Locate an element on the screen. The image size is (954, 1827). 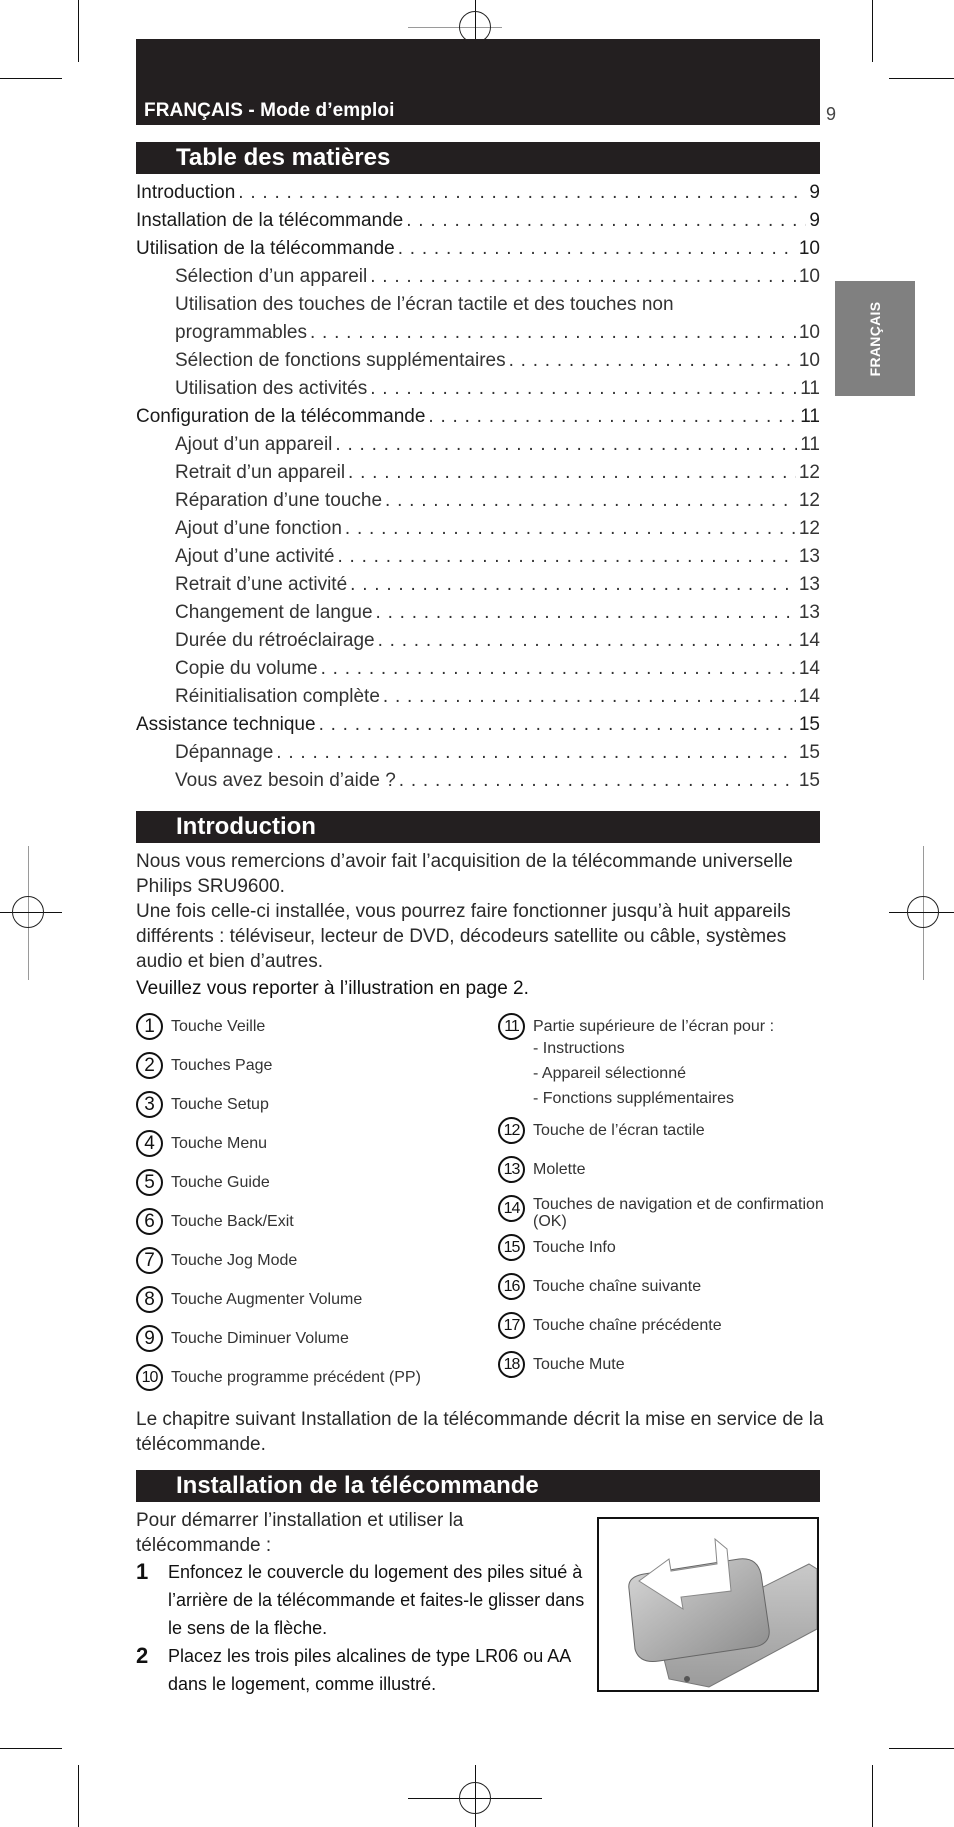
toc-entry-title: Sélection de fonctions supplémentaires is located at coordinates (340, 360).